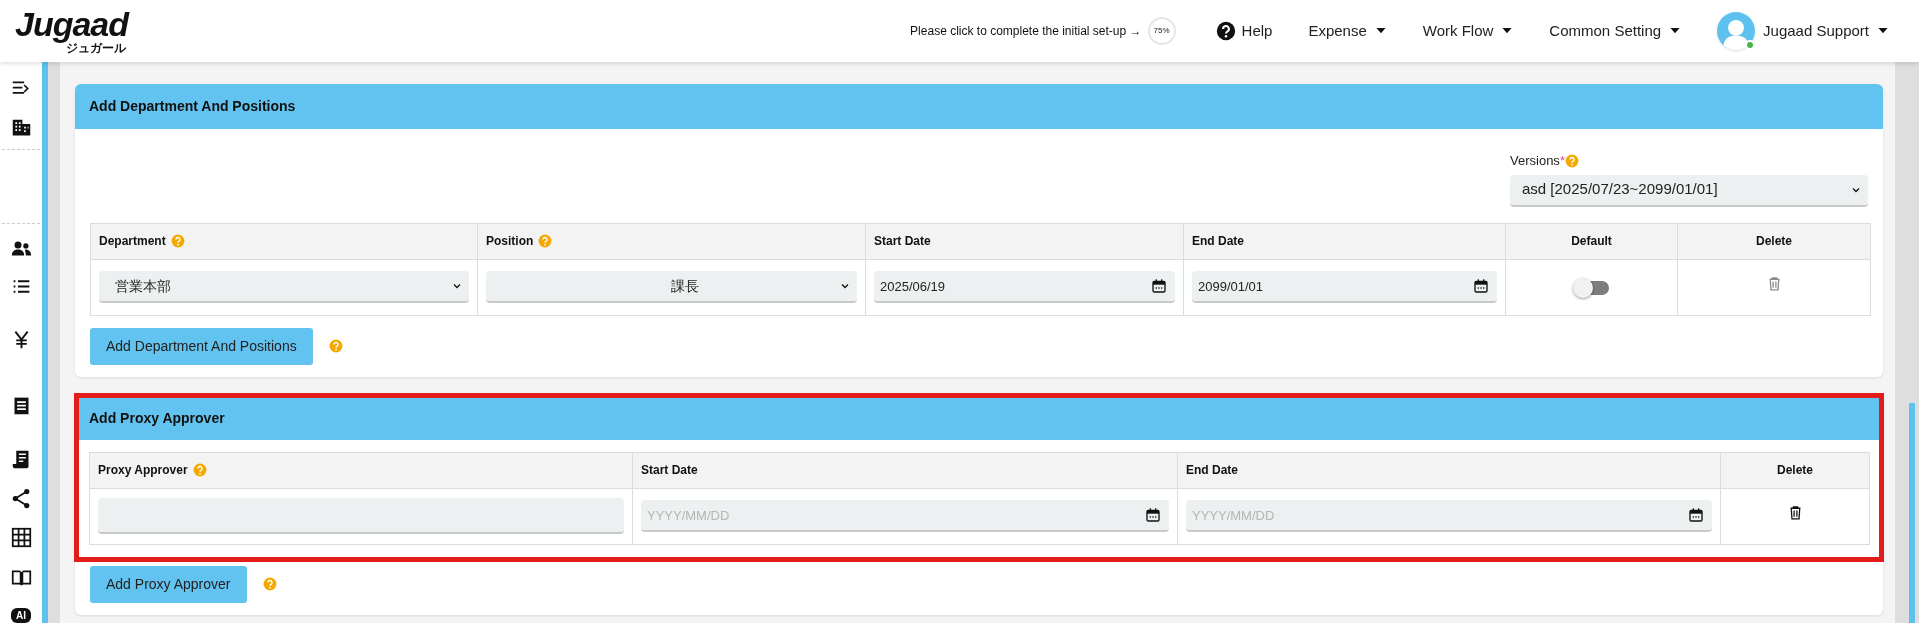 This screenshot has height=623, width=1919. What do you see at coordinates (1591, 287) in the screenshot?
I see `default-toggle` at bounding box center [1591, 287].